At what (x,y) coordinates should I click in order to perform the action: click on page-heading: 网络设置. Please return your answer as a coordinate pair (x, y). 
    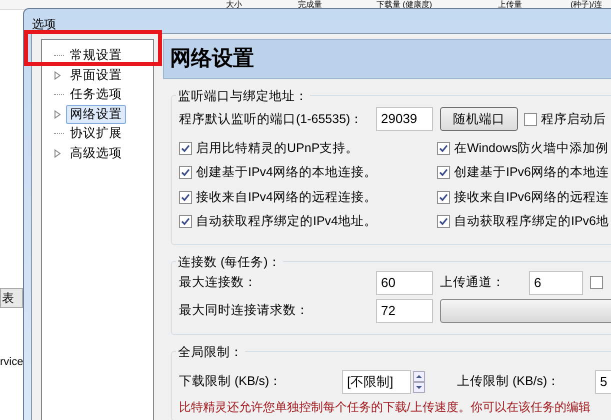
    Looking at the image, I should click on (387, 59).